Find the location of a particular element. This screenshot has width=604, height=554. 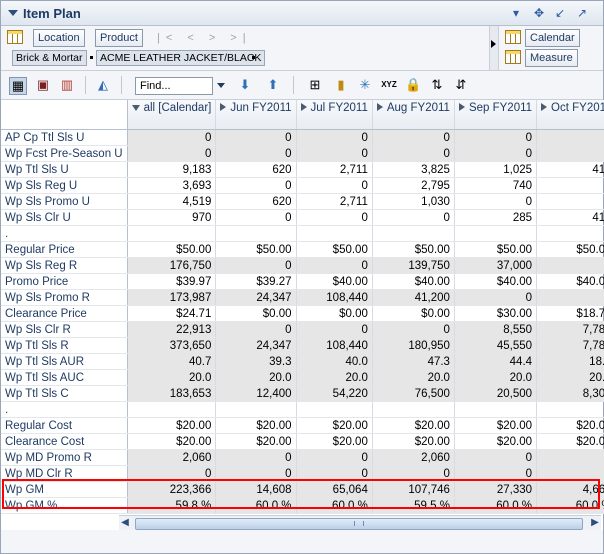

collapse-triangle-icon is located at coordinates (135, 108).